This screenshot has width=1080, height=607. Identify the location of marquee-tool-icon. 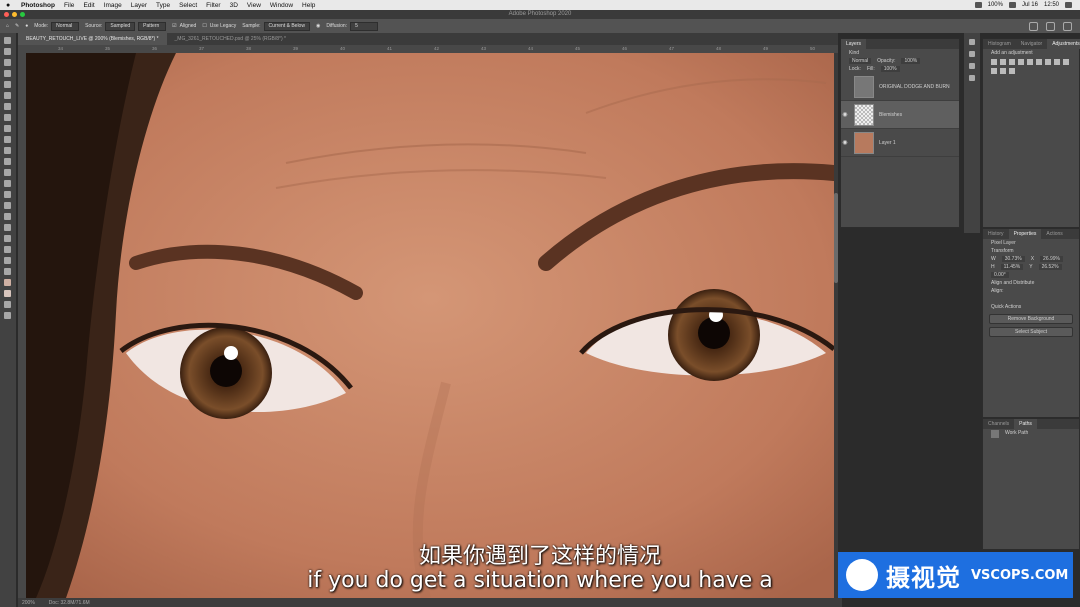
(7, 51).